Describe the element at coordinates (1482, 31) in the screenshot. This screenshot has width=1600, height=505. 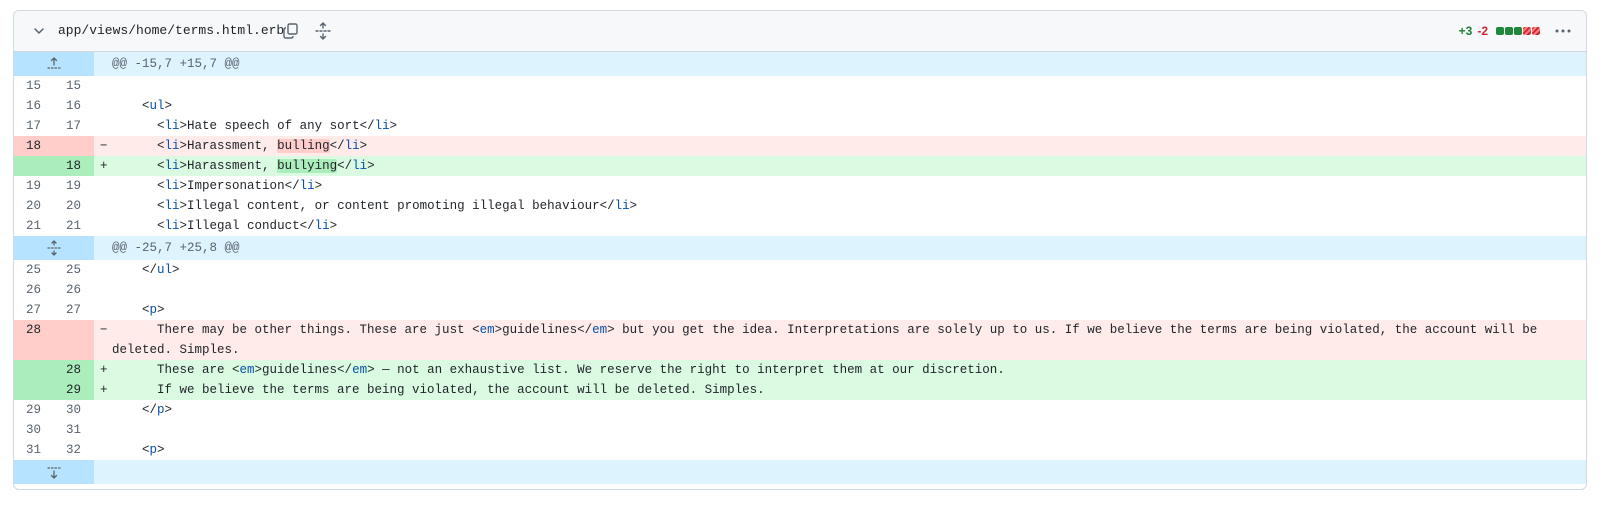
I see `deletions-count: -2` at that location.